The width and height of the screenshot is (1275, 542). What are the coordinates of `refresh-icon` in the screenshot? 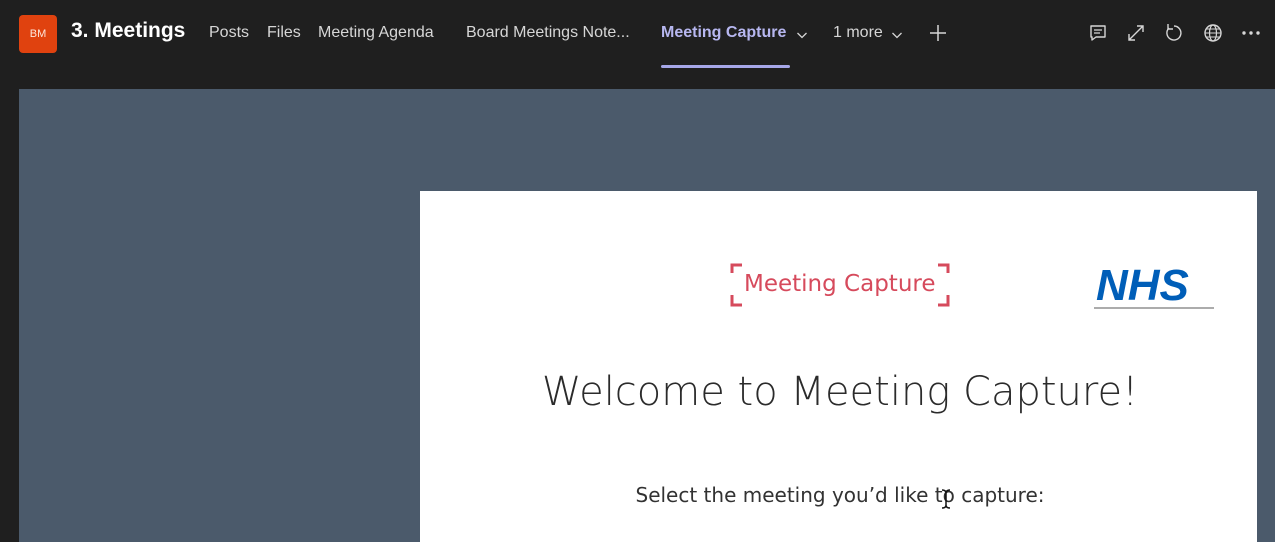 It's located at (1174, 33).